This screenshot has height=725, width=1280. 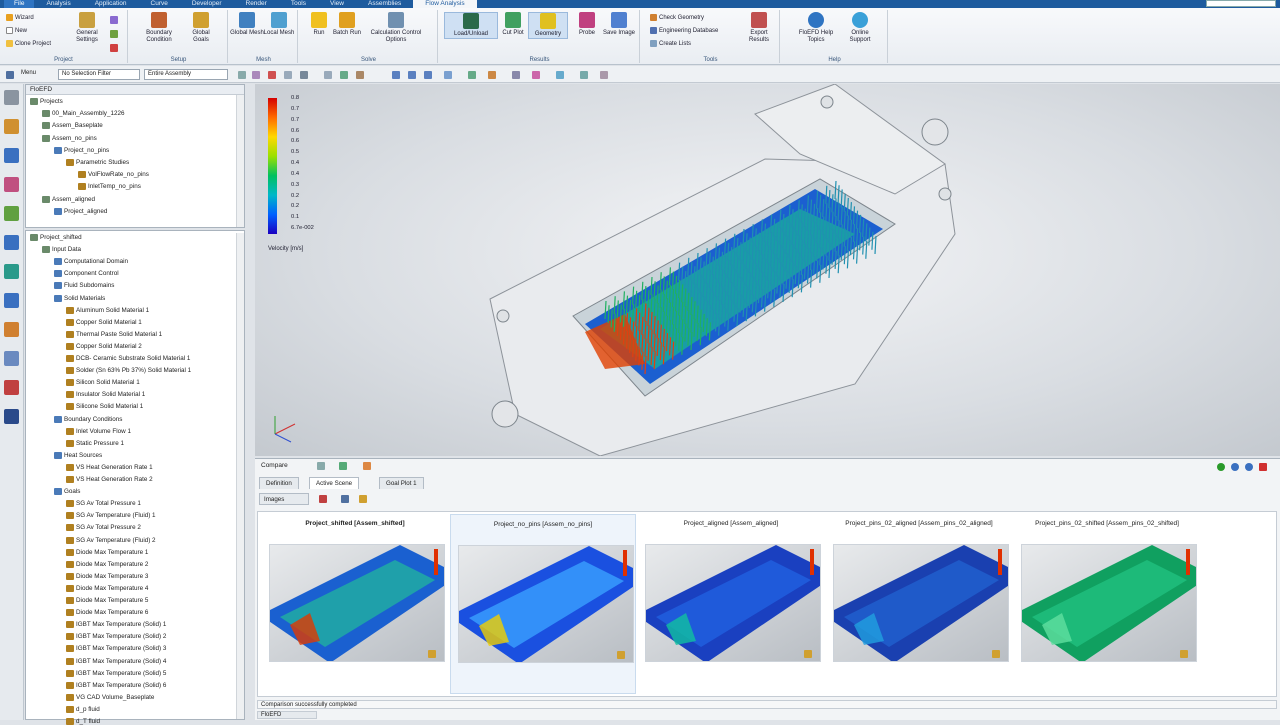 I want to click on ribbon-tab-file: File, so click(x=19, y=4).